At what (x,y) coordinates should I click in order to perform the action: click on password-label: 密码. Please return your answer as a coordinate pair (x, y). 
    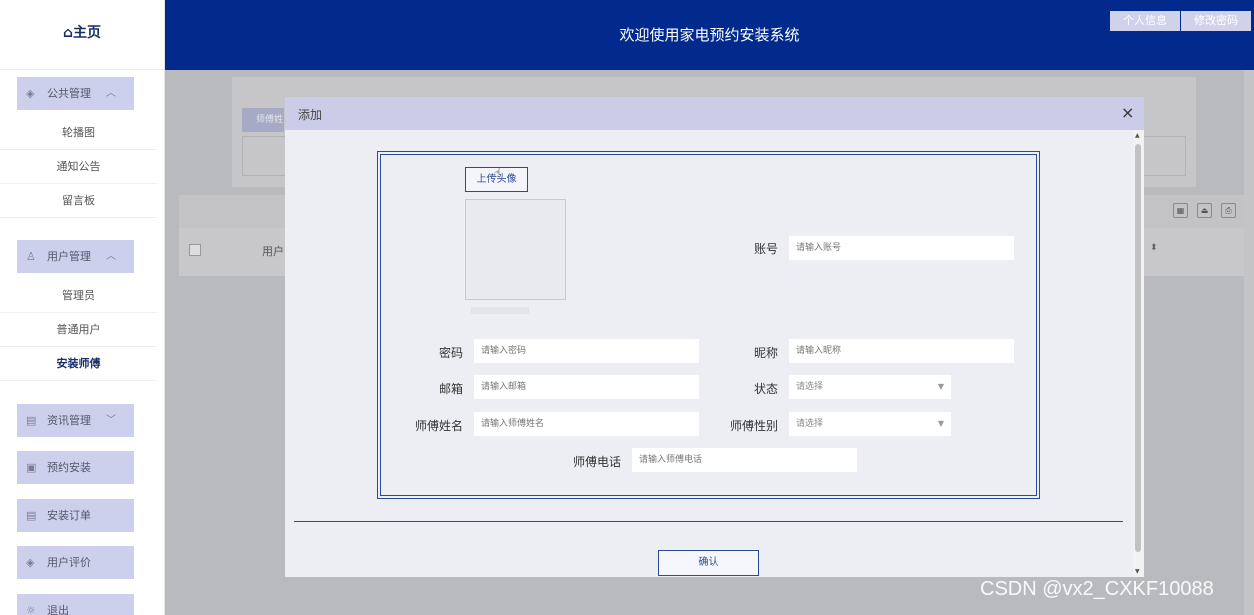
    Looking at the image, I should click on (450, 353).